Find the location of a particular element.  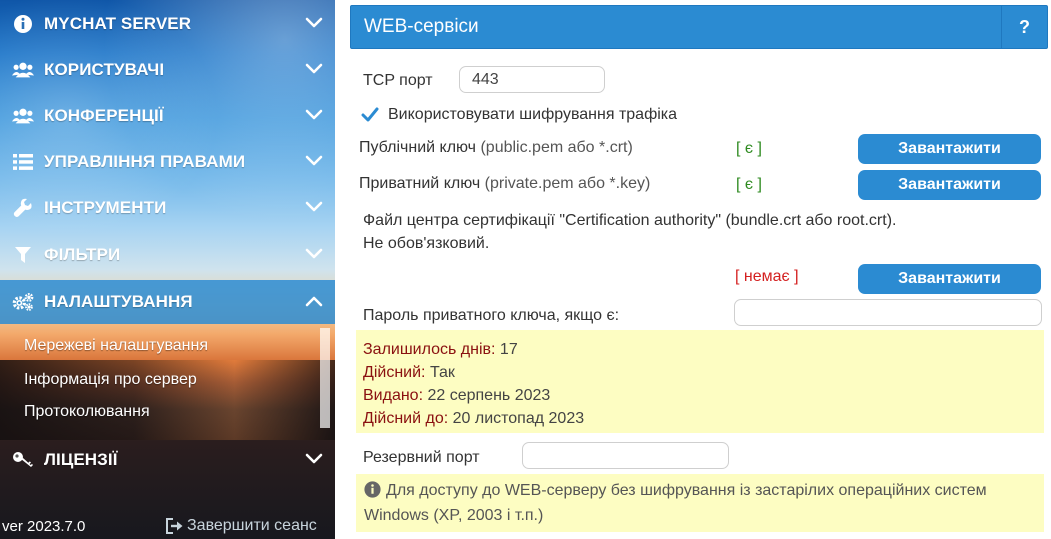

valid-value: Так is located at coordinates (442, 372).